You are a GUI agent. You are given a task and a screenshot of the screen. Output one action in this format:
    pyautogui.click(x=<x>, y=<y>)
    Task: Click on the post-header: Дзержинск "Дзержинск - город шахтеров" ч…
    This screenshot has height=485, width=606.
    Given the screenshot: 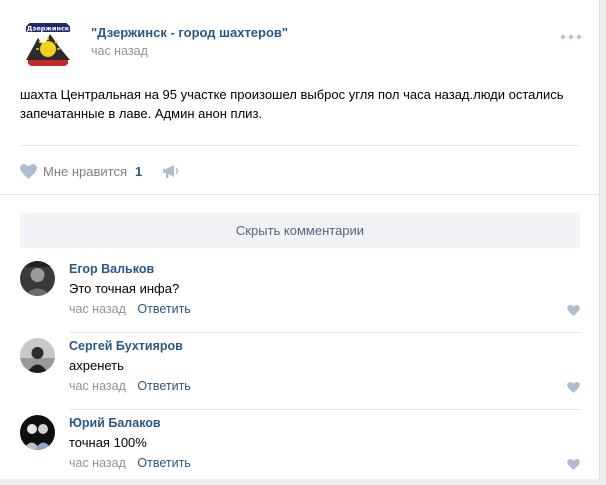 What is the action you would take?
    pyautogui.click(x=305, y=44)
    